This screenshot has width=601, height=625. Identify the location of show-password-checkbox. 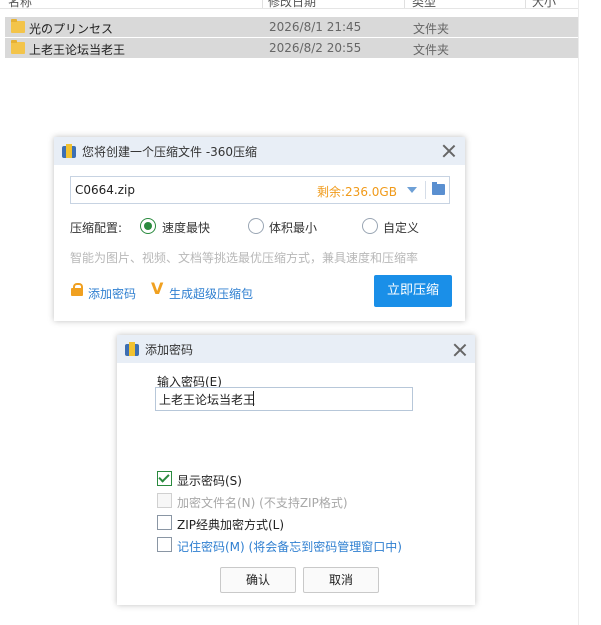
(164, 478).